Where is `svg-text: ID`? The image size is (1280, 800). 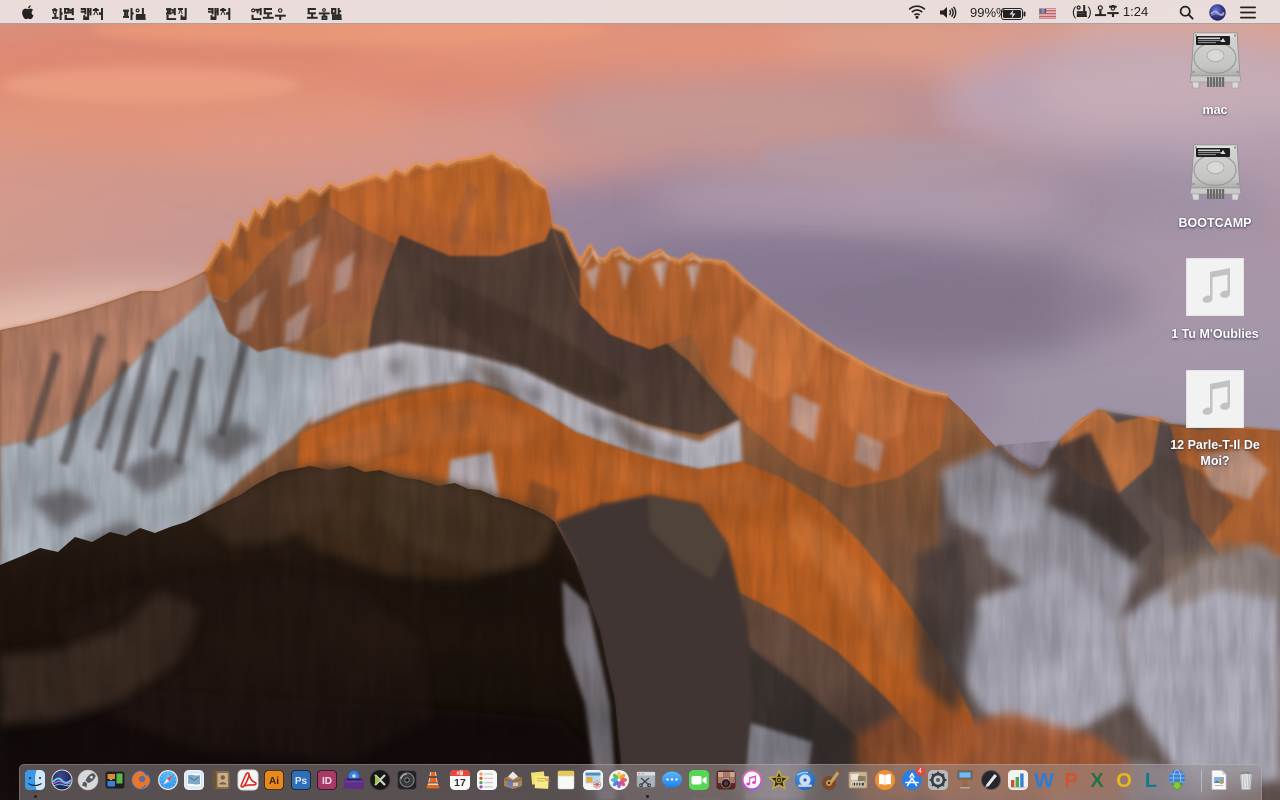 svg-text: ID is located at coordinates (327, 781).